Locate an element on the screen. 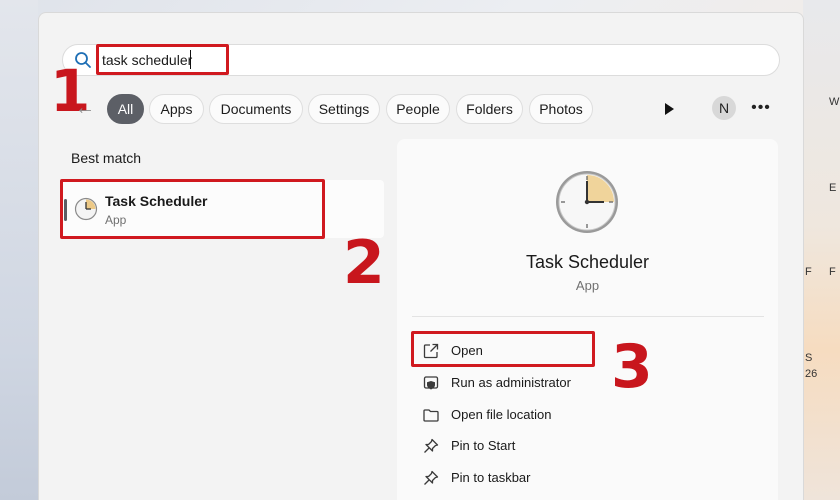  highlight-search-box is located at coordinates (162, 59).